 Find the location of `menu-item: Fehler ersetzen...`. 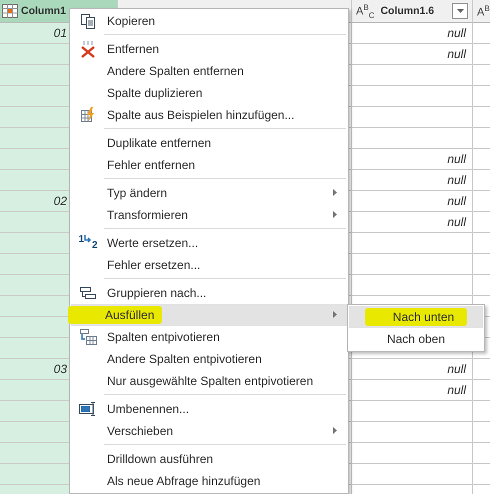

menu-item: Fehler ersetzen... is located at coordinates (209, 265).